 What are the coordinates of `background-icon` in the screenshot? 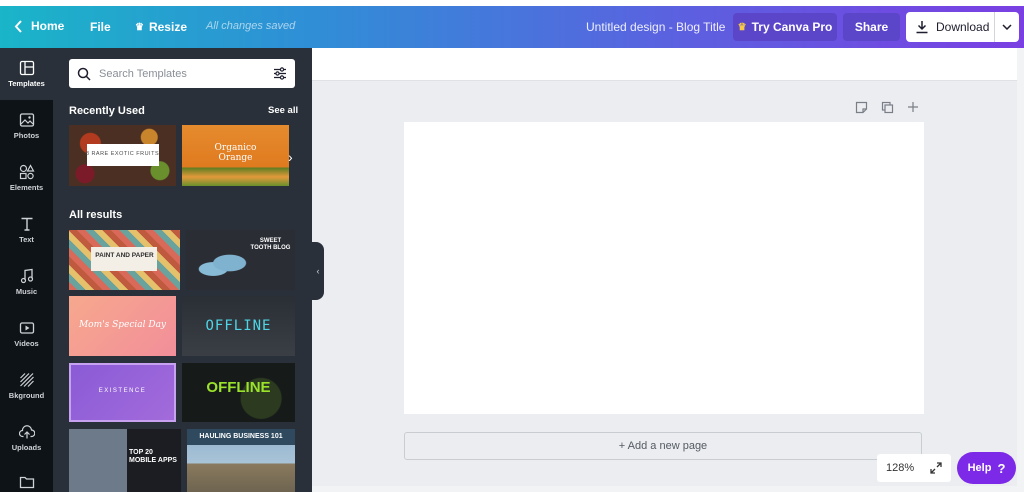 It's located at (26, 380).